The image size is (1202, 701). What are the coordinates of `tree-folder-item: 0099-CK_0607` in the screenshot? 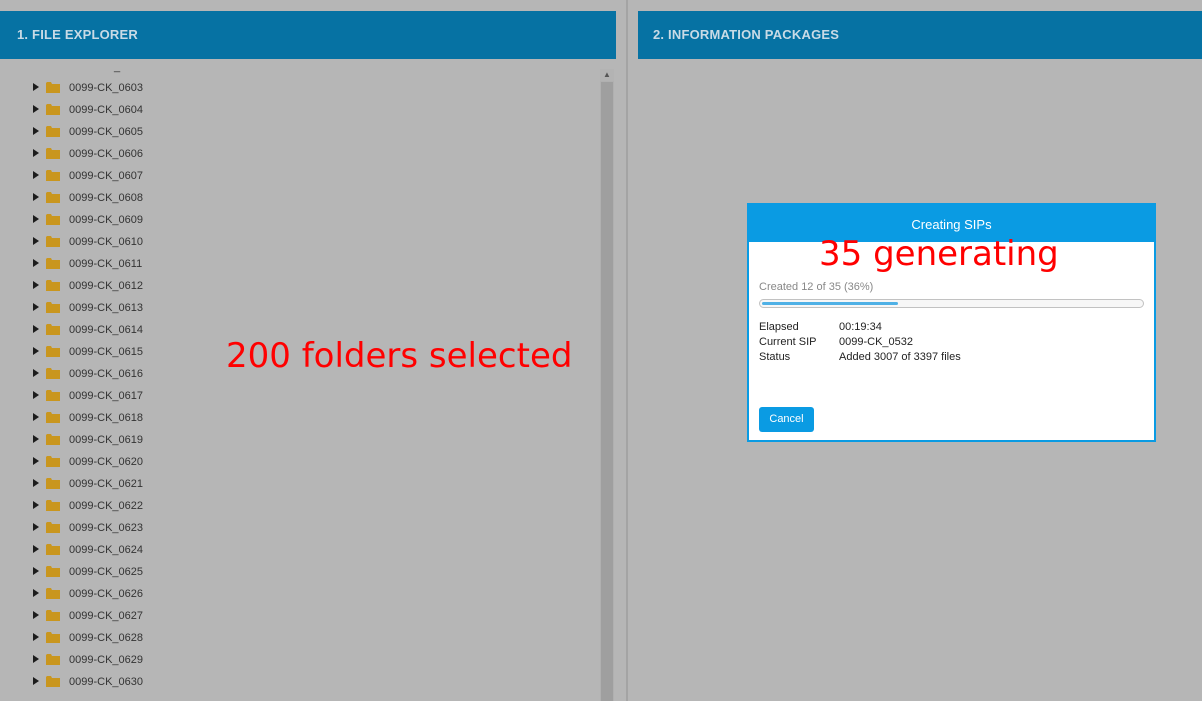 It's located at (300, 176).